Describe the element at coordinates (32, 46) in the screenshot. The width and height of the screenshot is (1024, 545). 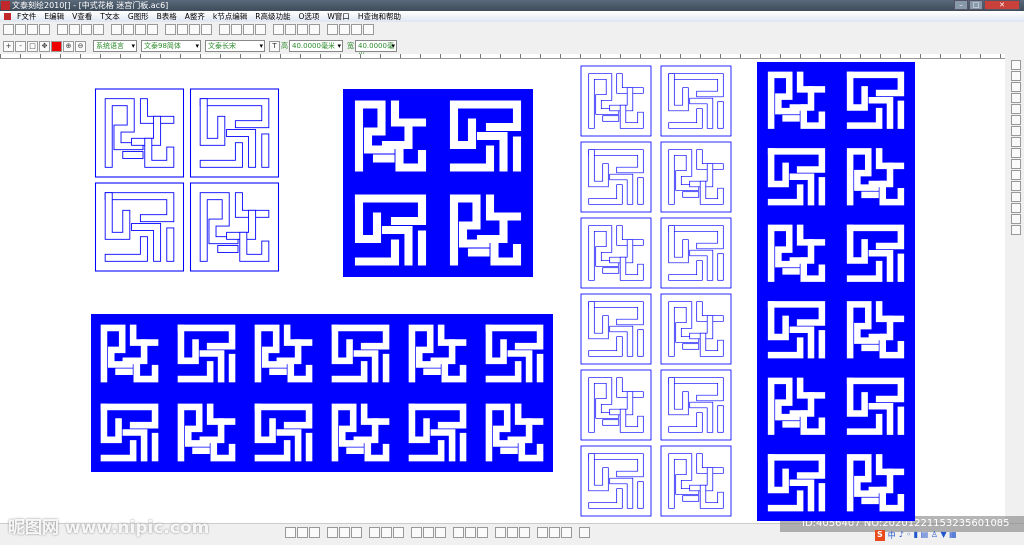
I see `zoom-box-icon: □` at that location.